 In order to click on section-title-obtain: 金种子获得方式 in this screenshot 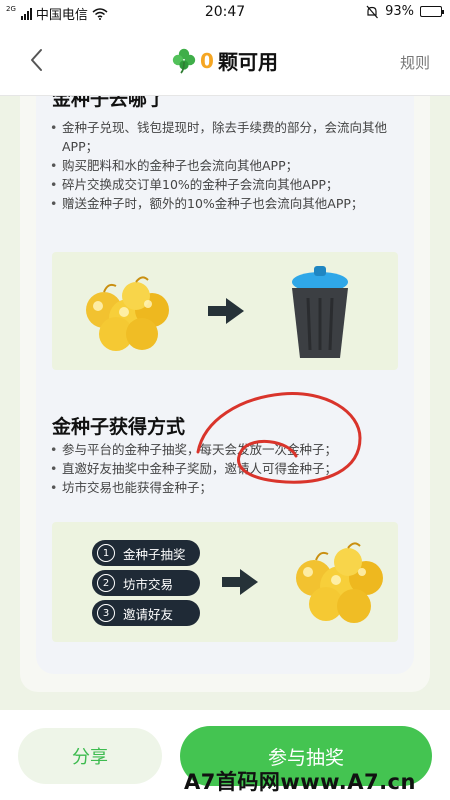, I will do `click(119, 427)`.